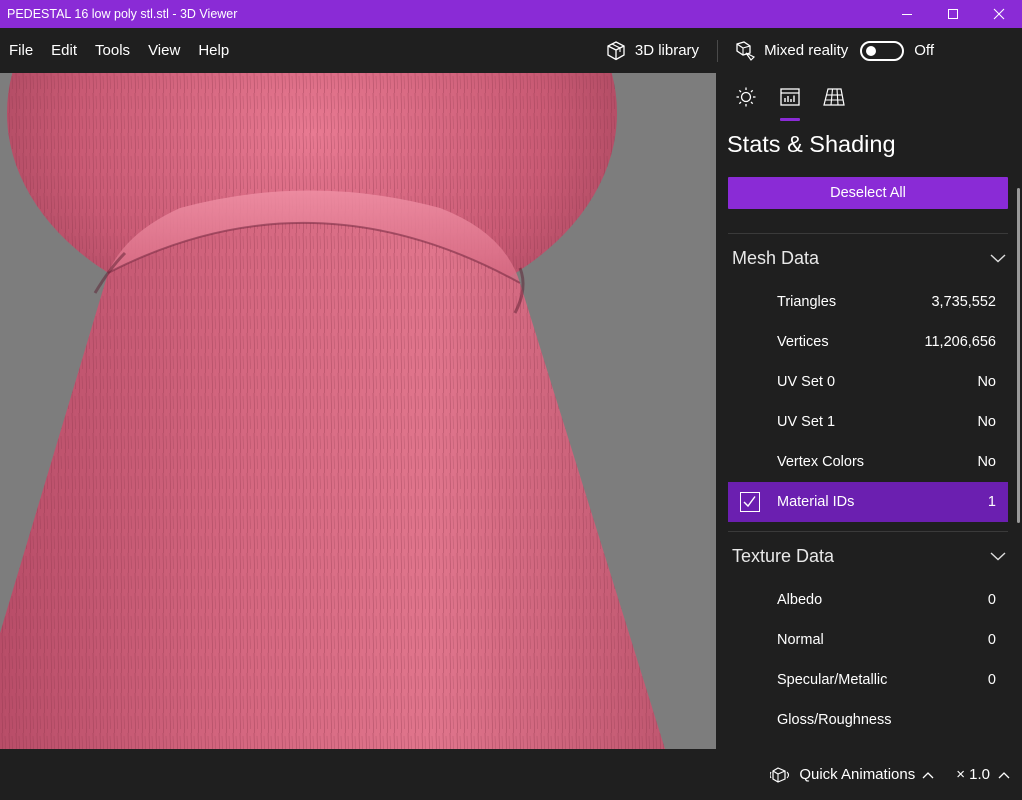 This screenshot has height=800, width=1022. What do you see at coordinates (776, 257) in the screenshot?
I see `mesh-data-label: Mesh Data` at bounding box center [776, 257].